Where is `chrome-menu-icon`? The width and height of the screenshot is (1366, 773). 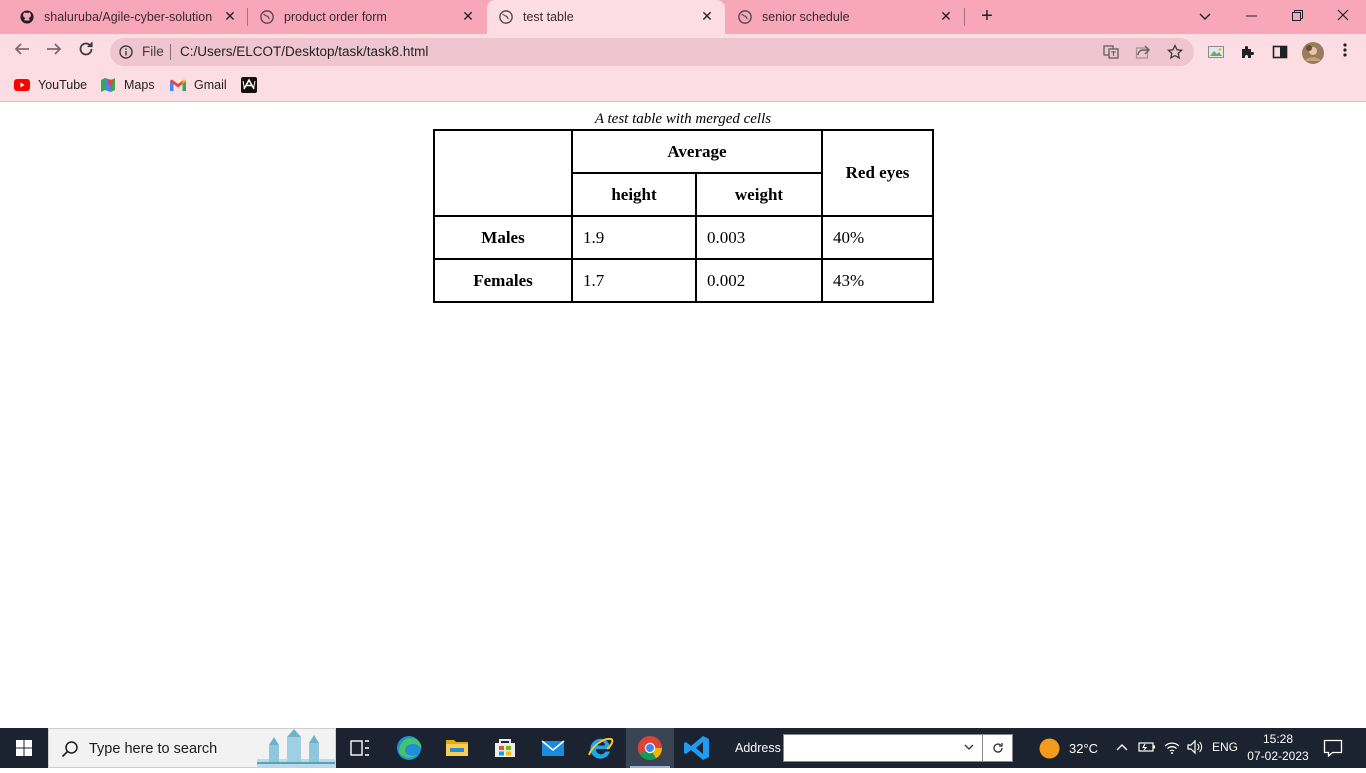 chrome-menu-icon is located at coordinates (1345, 52).